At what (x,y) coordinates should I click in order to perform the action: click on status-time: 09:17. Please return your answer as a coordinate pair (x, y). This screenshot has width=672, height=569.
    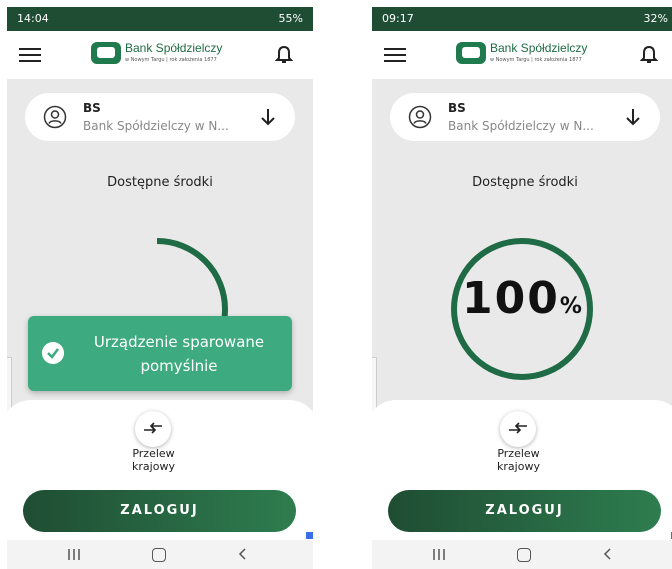
    Looking at the image, I should click on (398, 18).